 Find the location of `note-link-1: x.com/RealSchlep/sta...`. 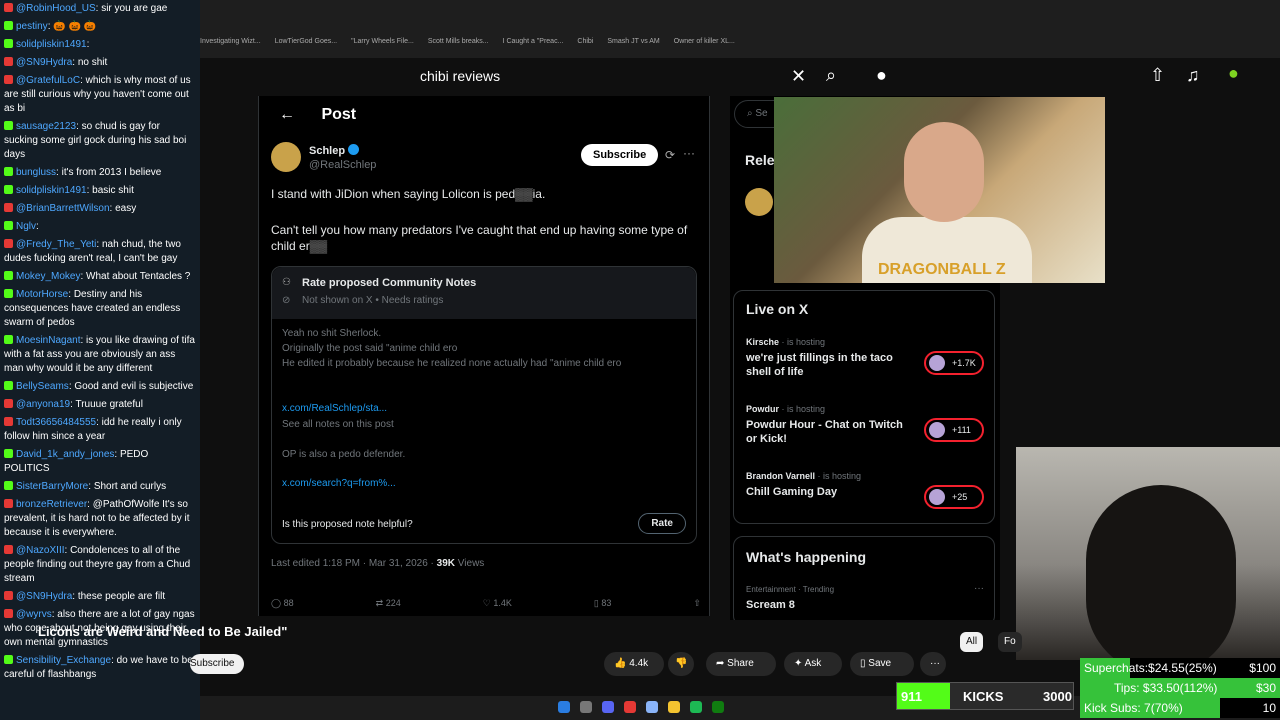

note-link-1: x.com/RealSchlep/sta... is located at coordinates (334, 408).